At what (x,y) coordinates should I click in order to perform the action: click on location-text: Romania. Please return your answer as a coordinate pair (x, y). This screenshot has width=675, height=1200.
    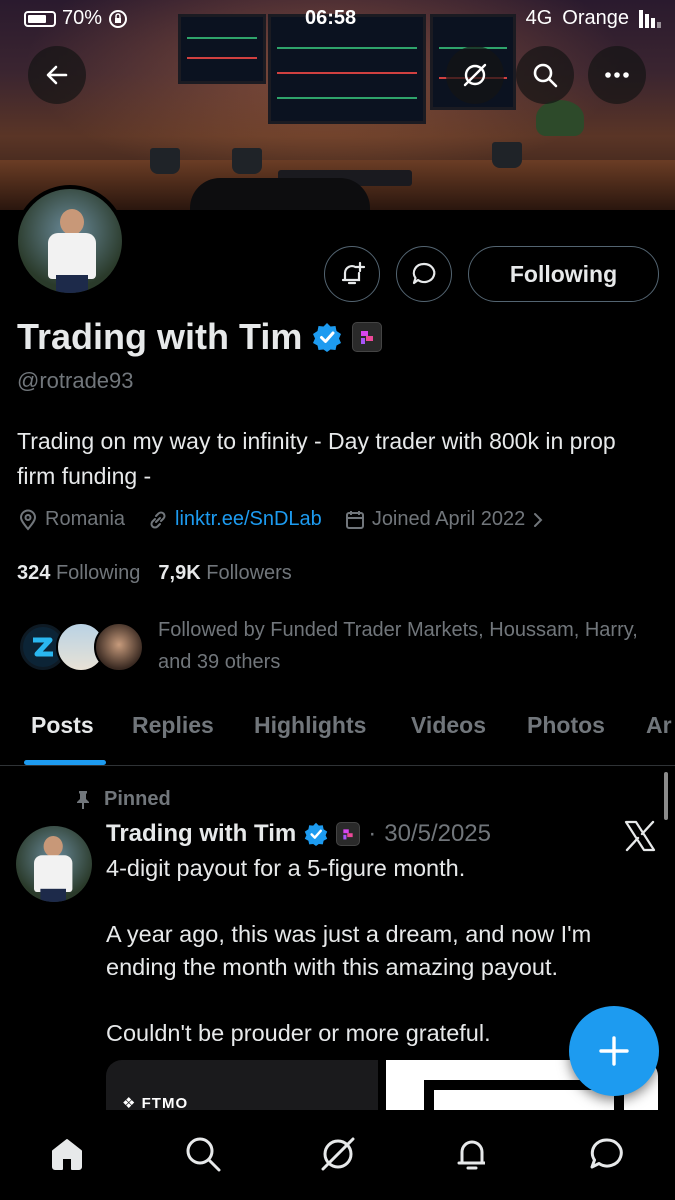
    Looking at the image, I should click on (85, 519).